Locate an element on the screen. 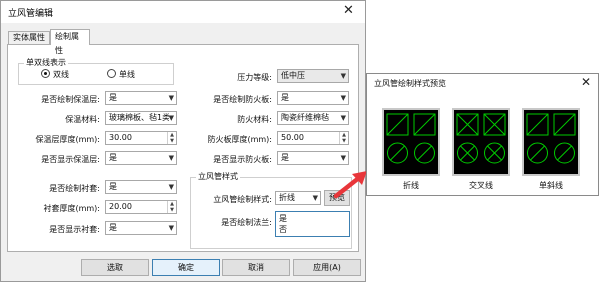 The height and width of the screenshot is (282, 600). single-line-label: 单线 is located at coordinates (127, 74).